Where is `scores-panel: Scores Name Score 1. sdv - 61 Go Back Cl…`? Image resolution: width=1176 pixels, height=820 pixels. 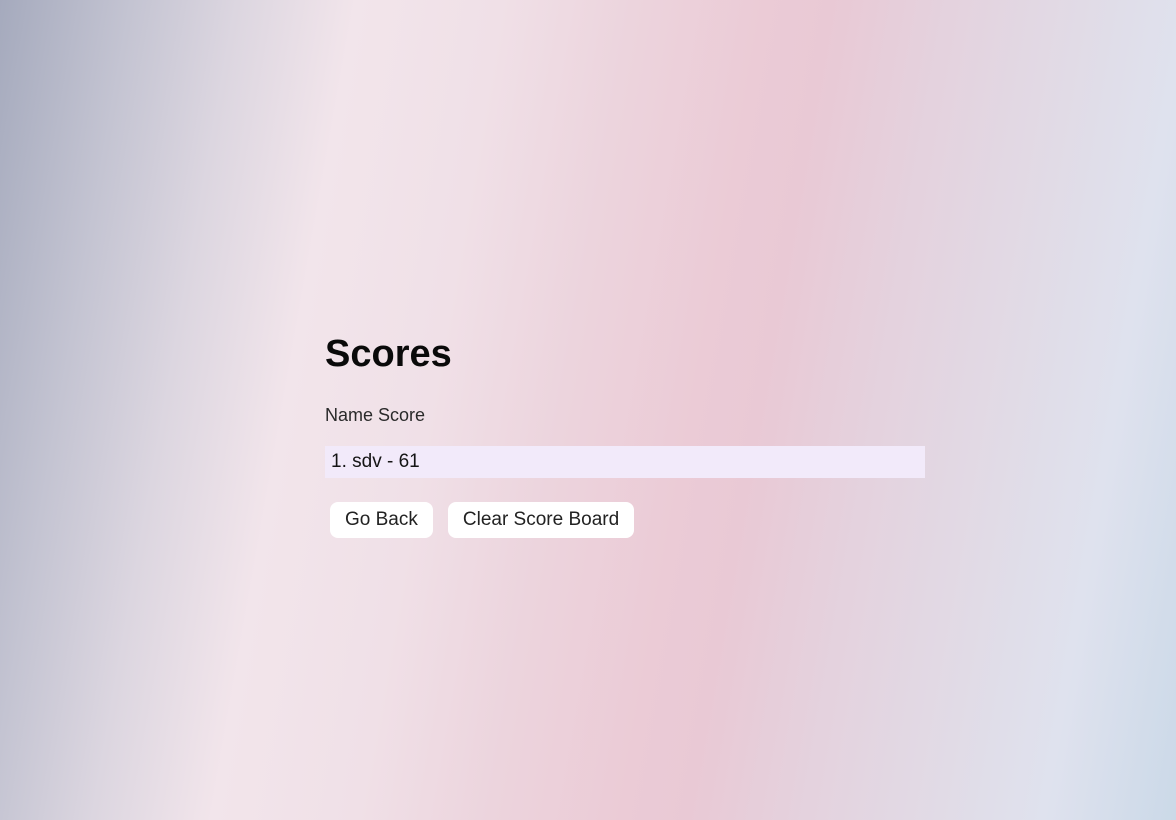
scores-panel: Scores Name Score 1. sdv - 61 Go Back Cl… is located at coordinates (625, 434).